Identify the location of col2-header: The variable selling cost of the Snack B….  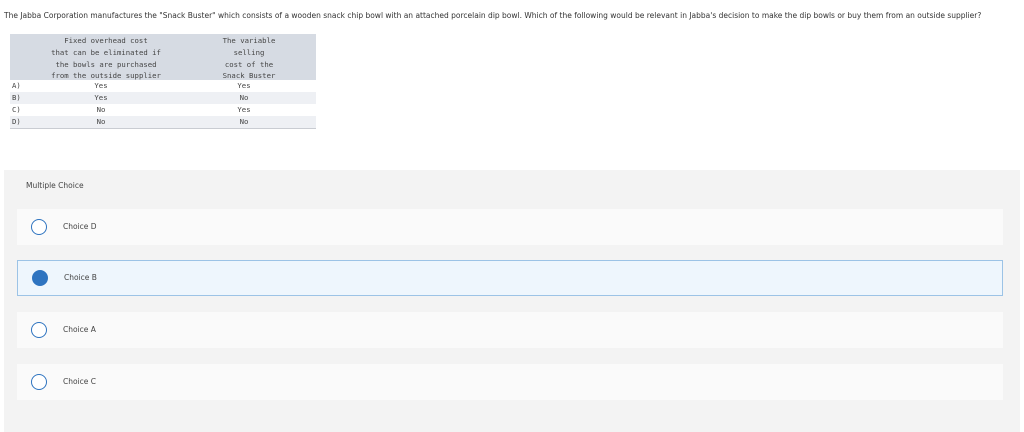
(249, 58).